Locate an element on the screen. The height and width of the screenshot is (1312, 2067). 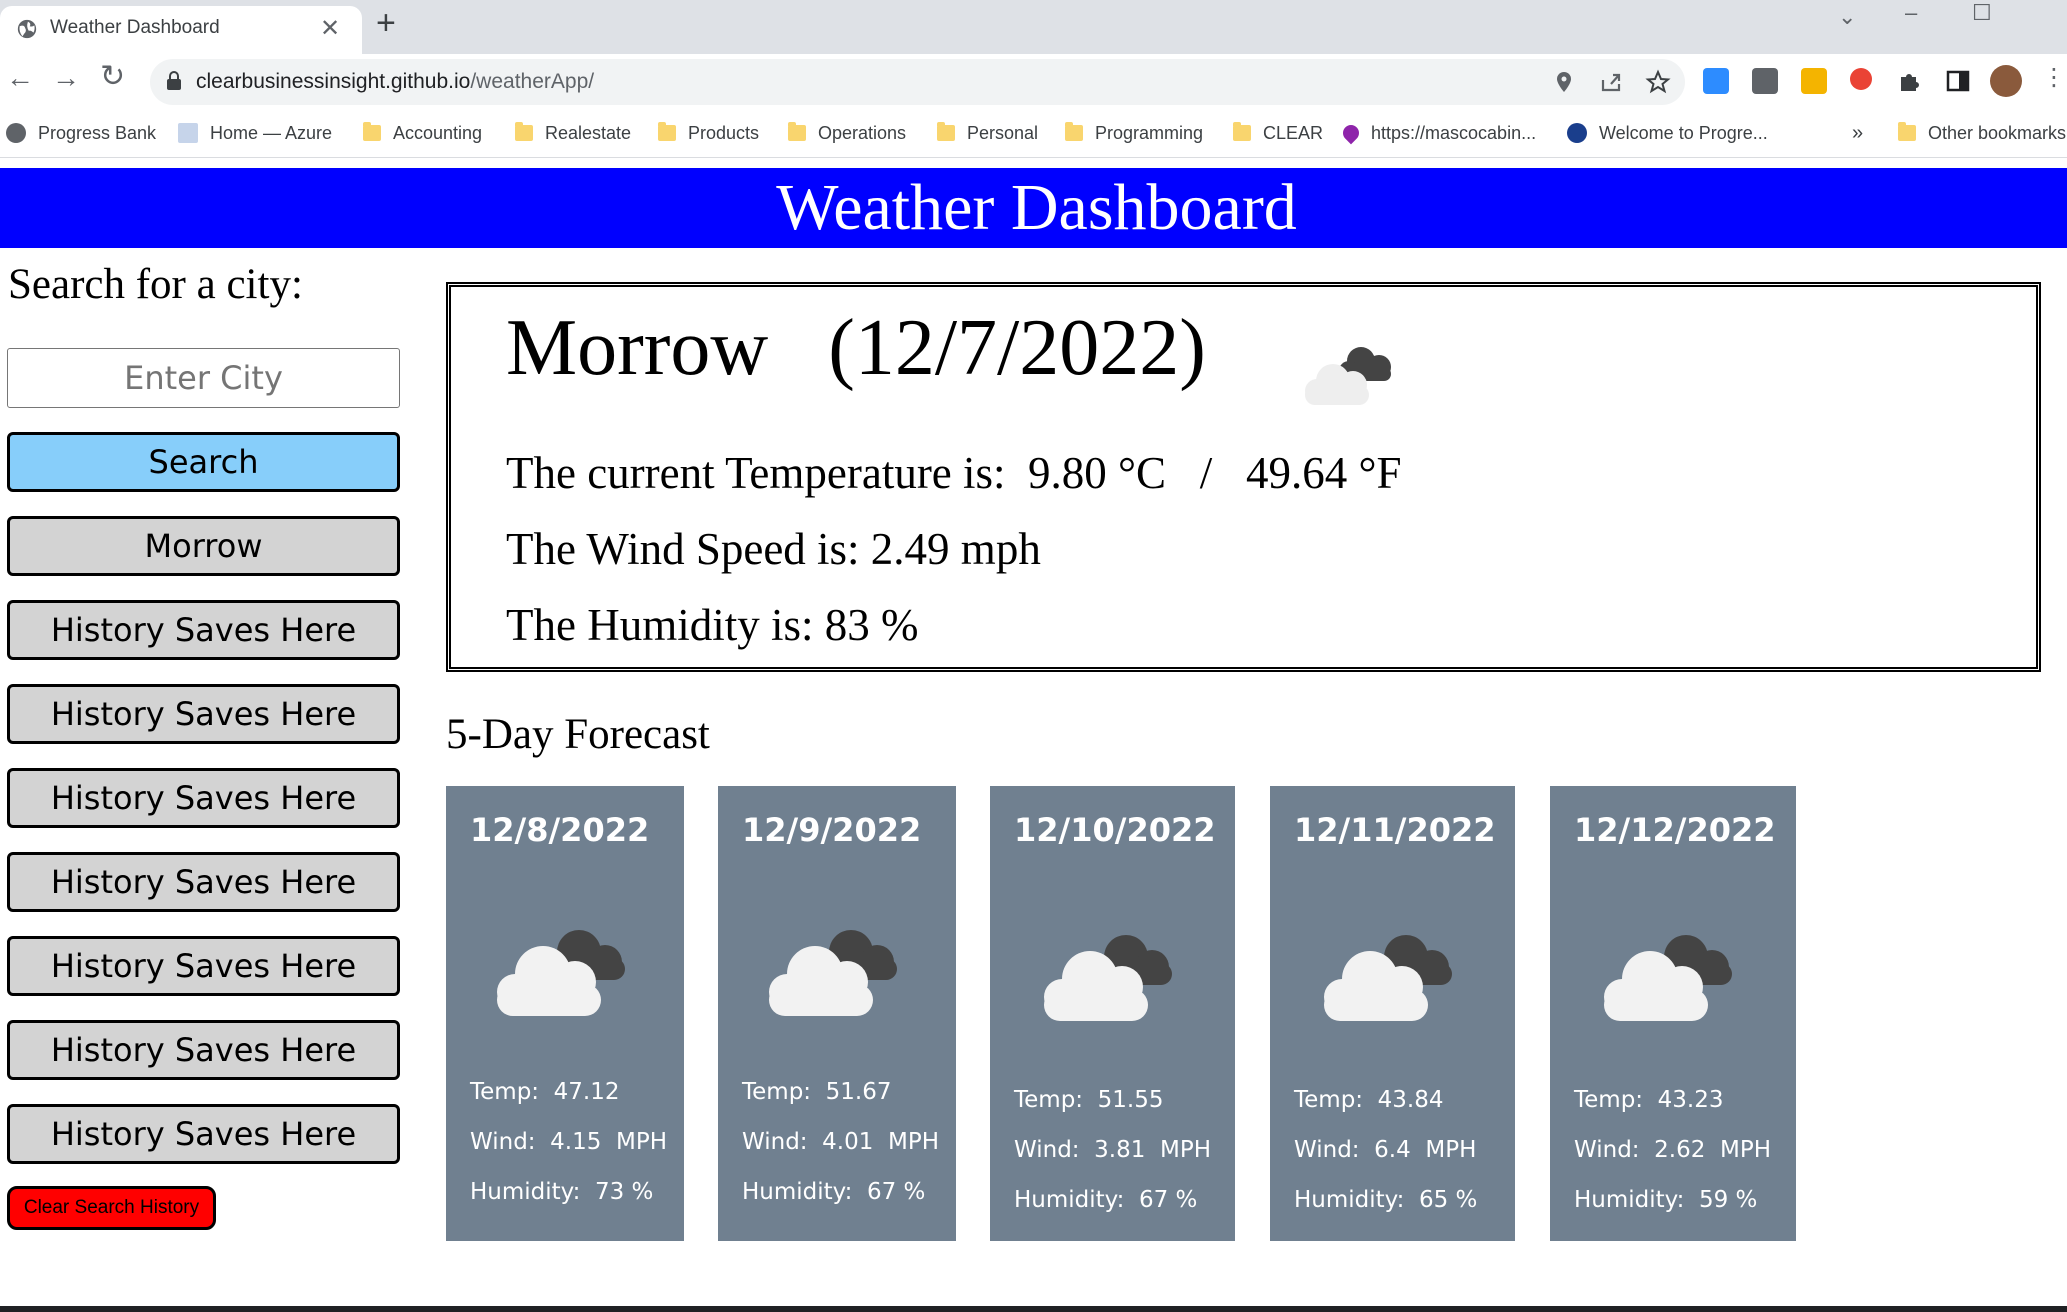
city-search-input is located at coordinates (203, 378).